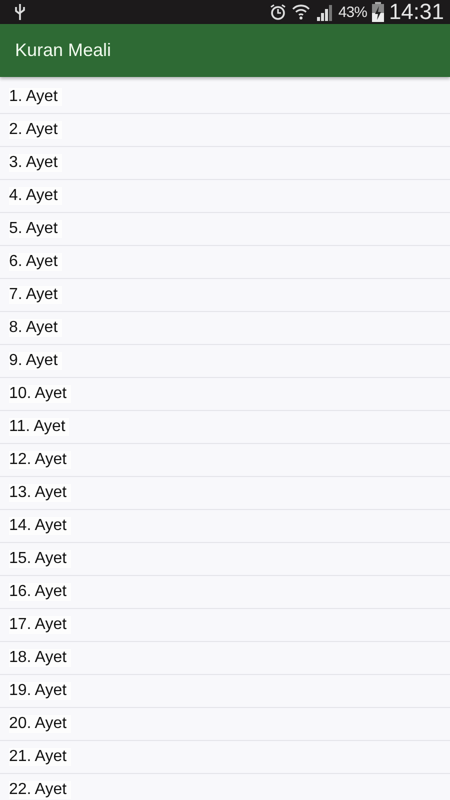 The width and height of the screenshot is (450, 800). Describe the element at coordinates (40, 691) in the screenshot. I see `verse-label: 19. Ayet` at that location.